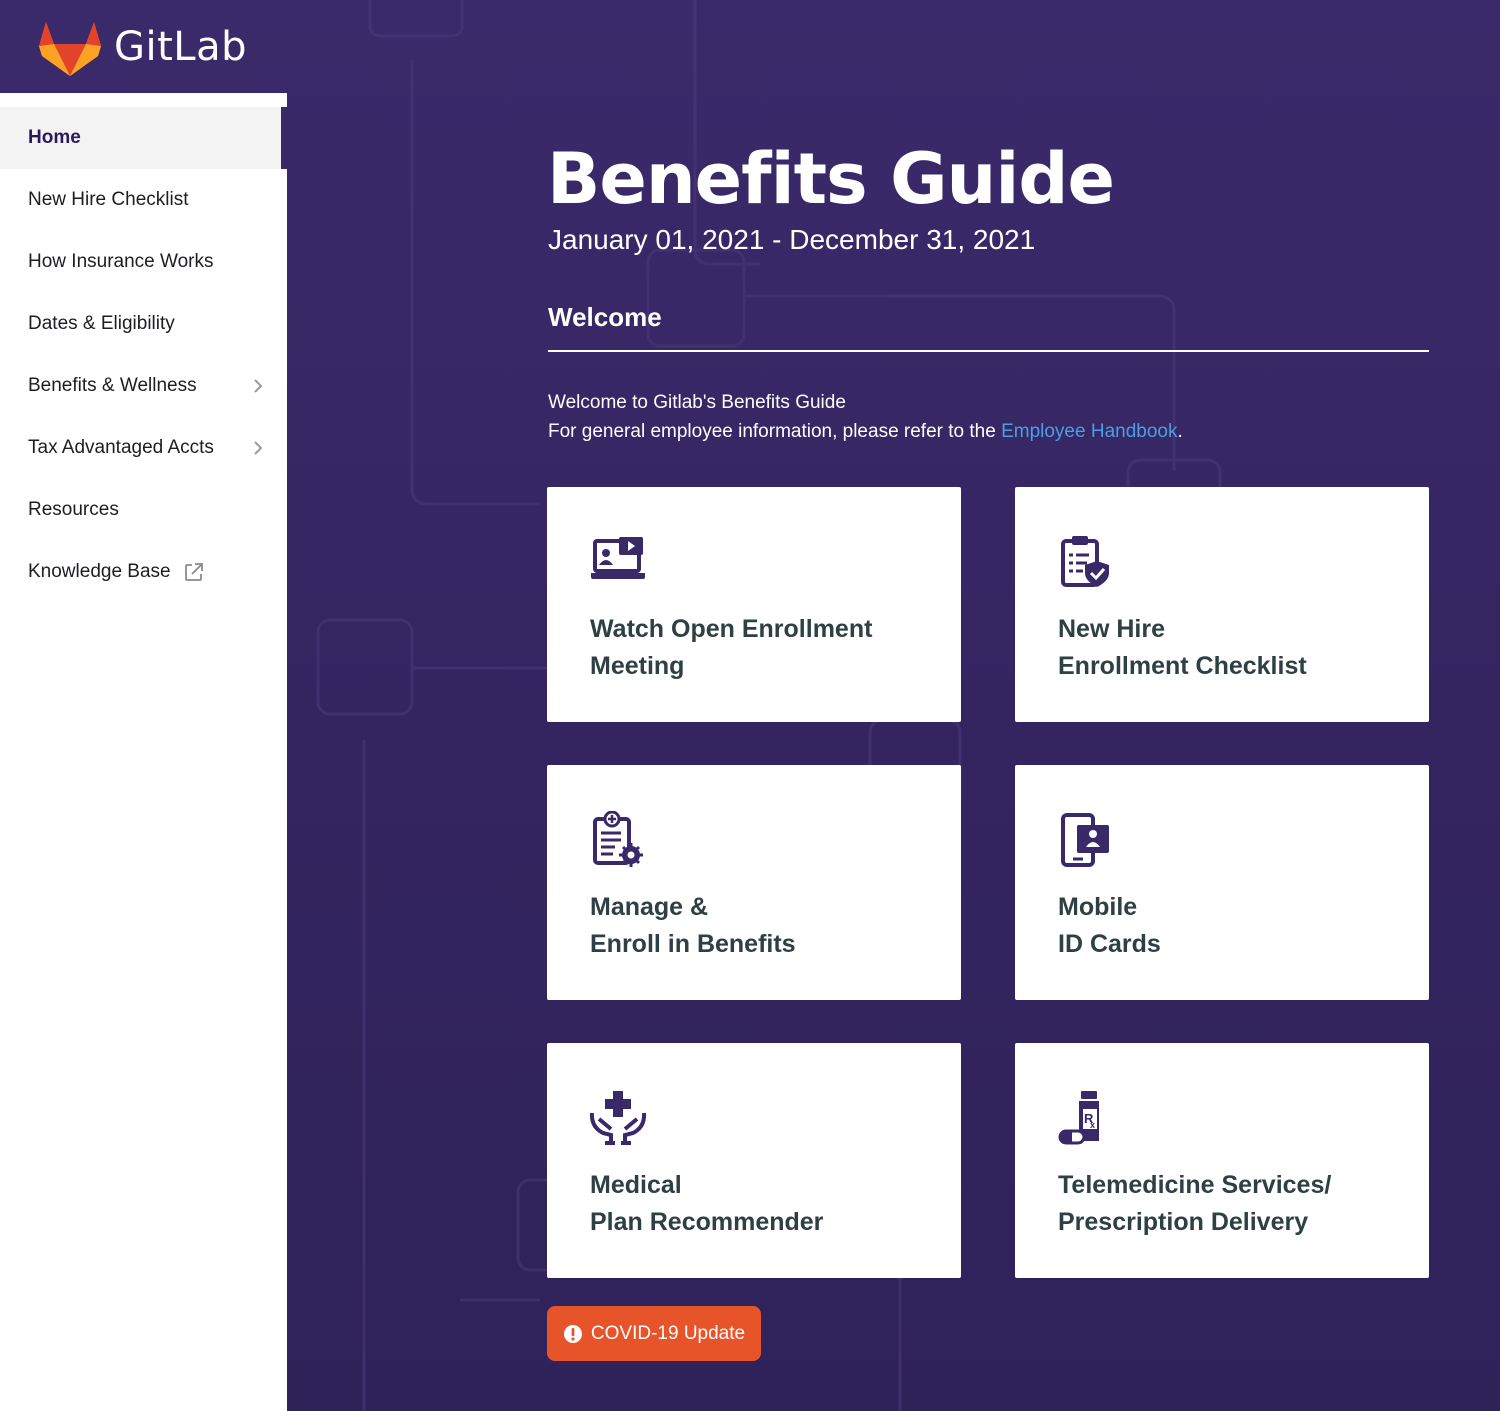  I want to click on sidebar-spacer, so click(143, 100).